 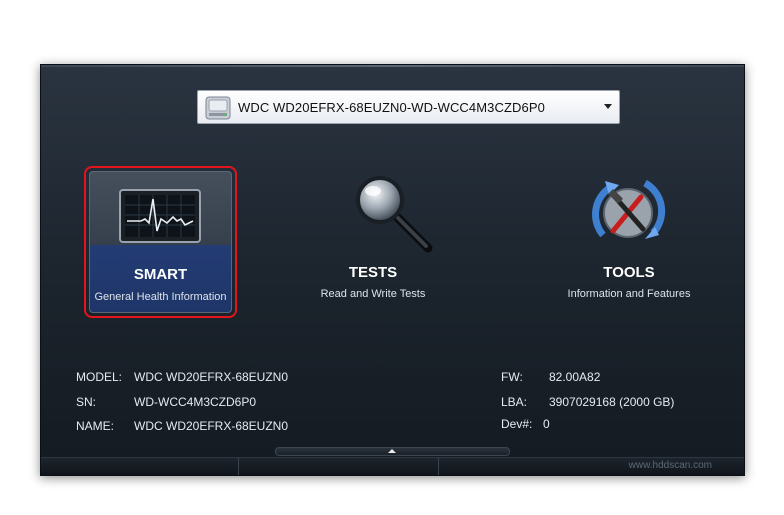 I want to click on smart-tile-body: SMART General Health Information, so click(x=160, y=242).